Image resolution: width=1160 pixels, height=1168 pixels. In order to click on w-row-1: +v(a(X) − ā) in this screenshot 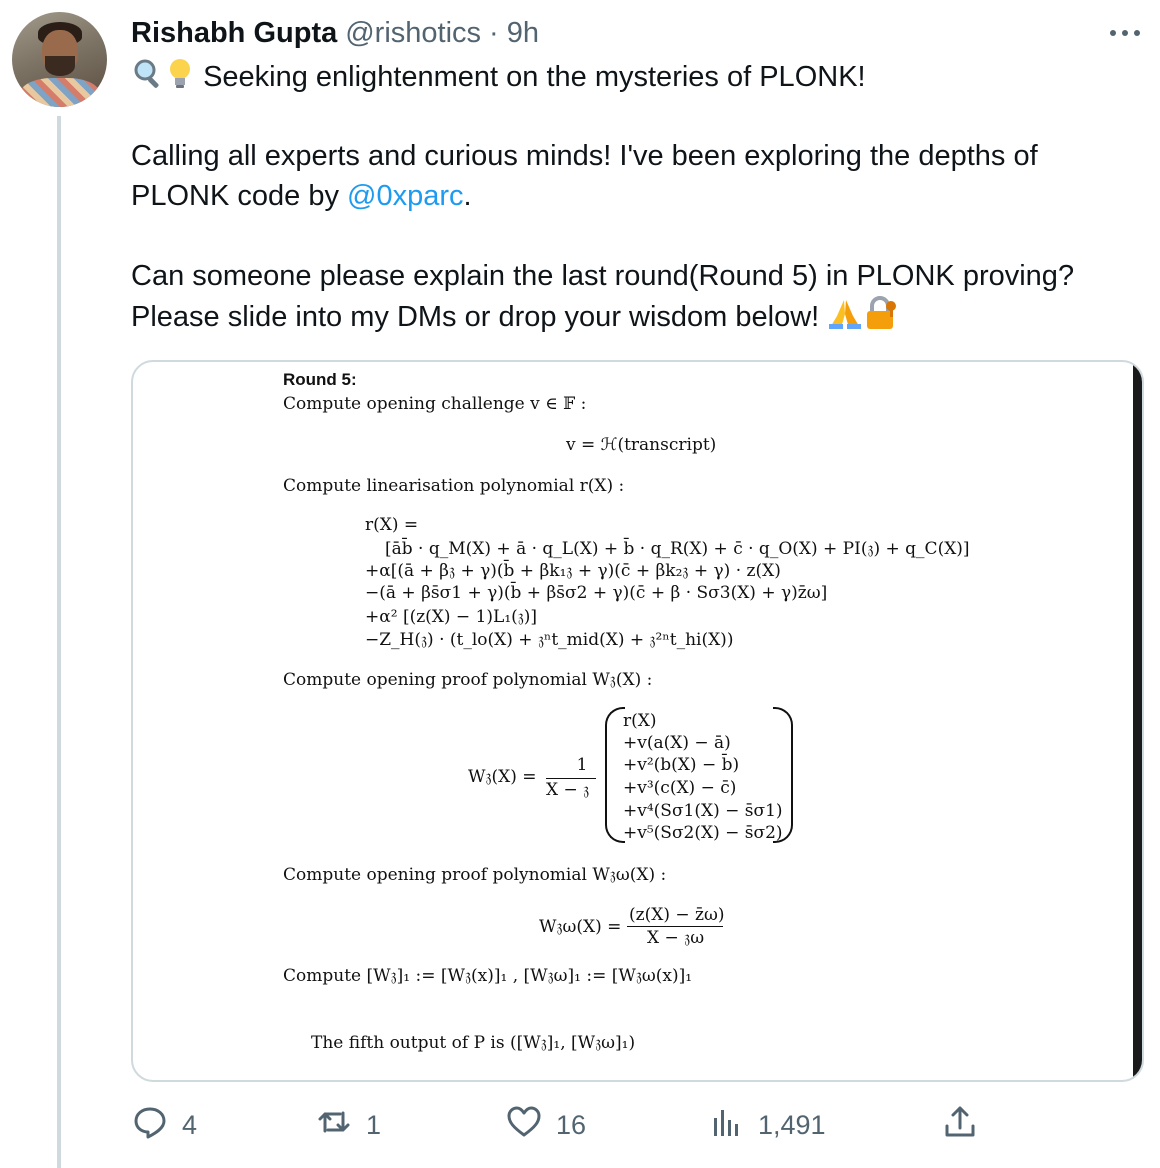, I will do `click(677, 743)`.